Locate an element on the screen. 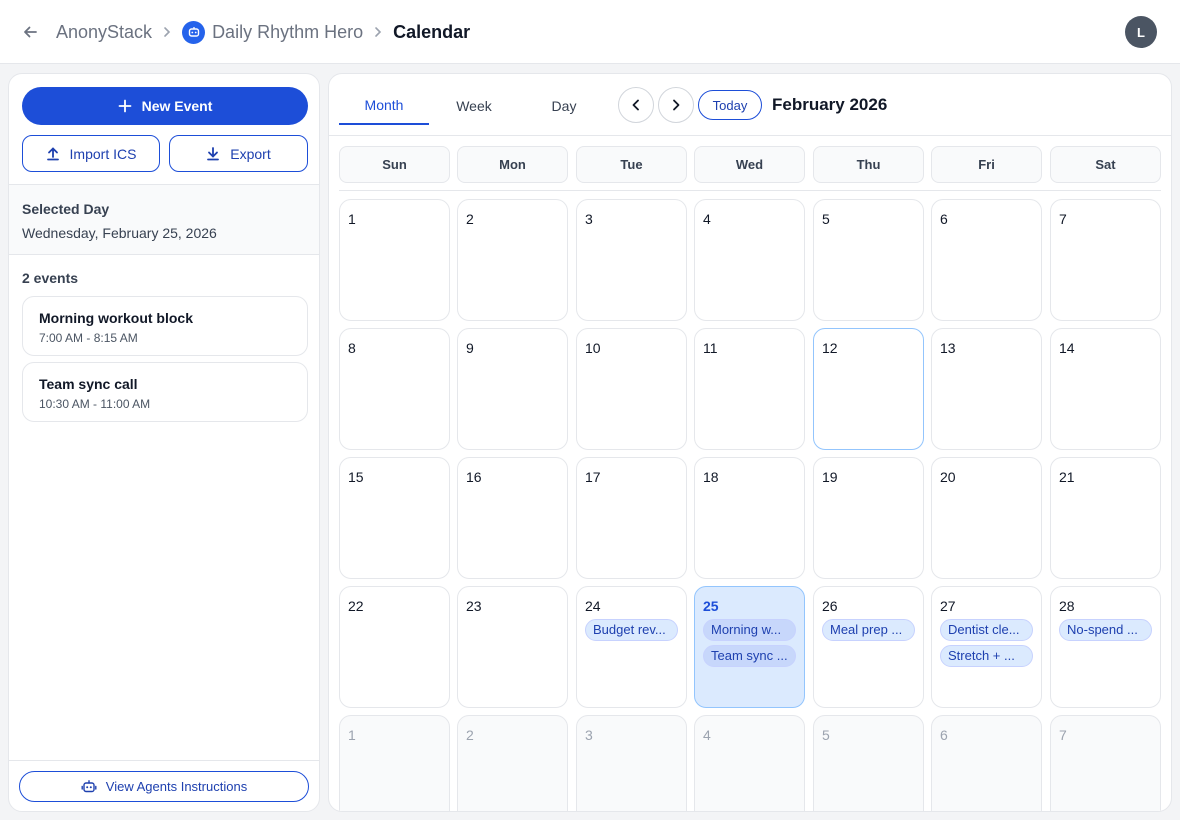  tab-week: Week is located at coordinates (474, 105).